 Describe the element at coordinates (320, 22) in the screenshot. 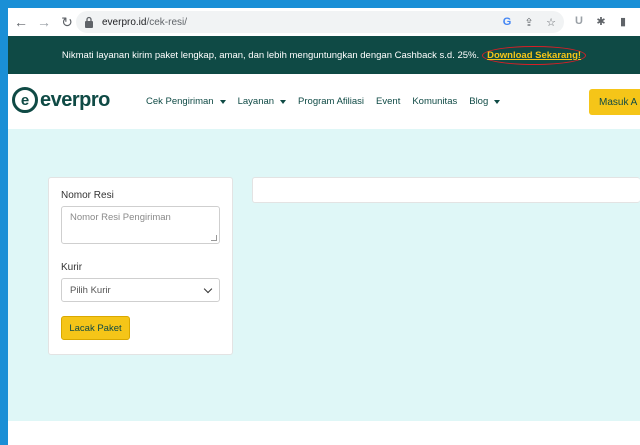

I see `address-bar: everpro.id/cek-resi/ G ⇪ ☆` at that location.